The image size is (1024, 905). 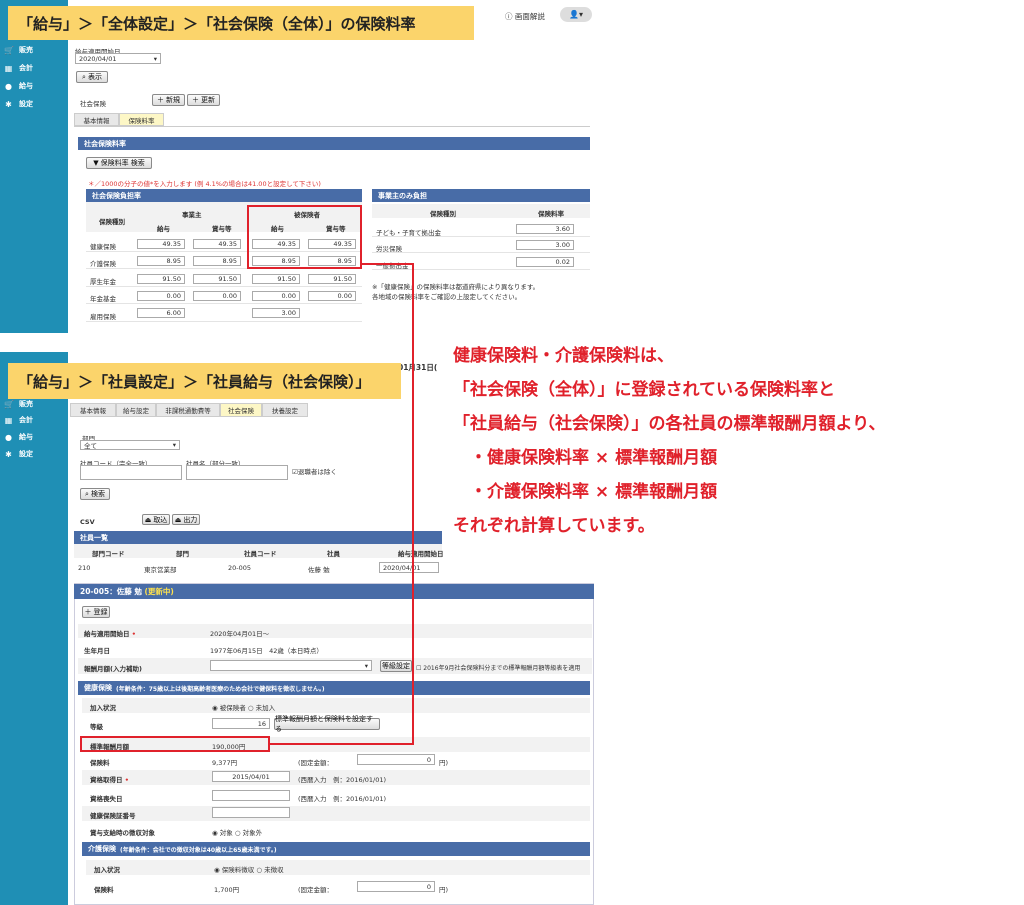 I want to click on fixed-input: 0, so click(x=396, y=759).